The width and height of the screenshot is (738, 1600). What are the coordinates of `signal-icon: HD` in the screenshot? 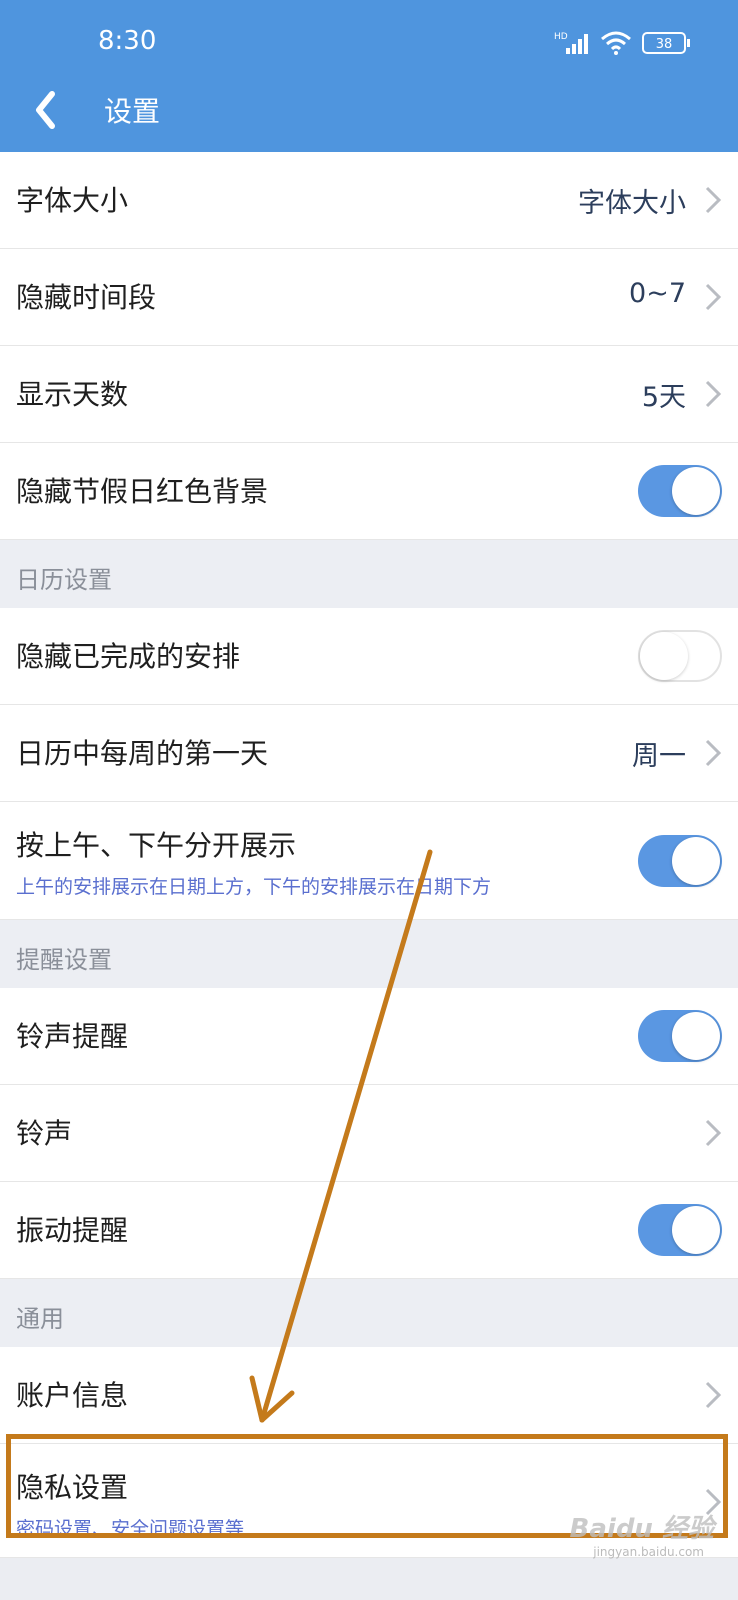 It's located at (572, 45).